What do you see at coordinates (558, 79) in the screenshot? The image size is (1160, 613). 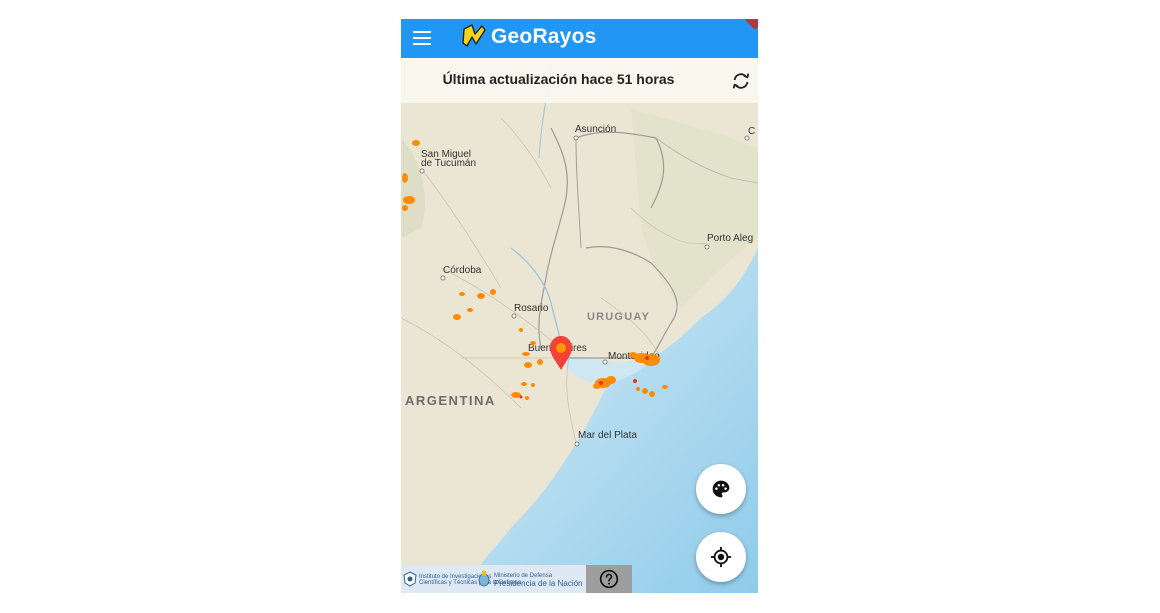 I see `last-update-text: Última actualización hace 51 horas` at bounding box center [558, 79].